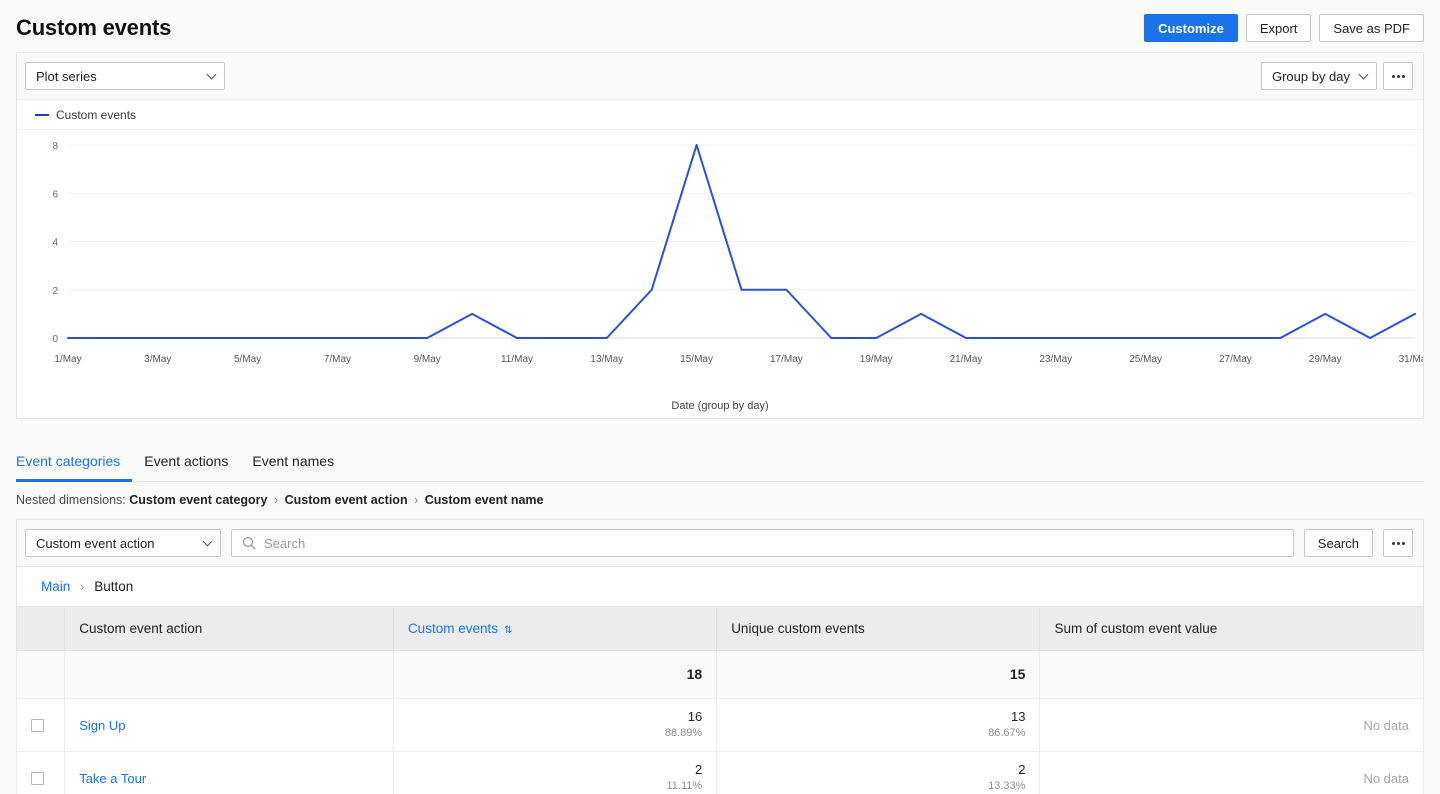 The width and height of the screenshot is (1440, 794). I want to click on svg-text: 21/May, so click(966, 359).